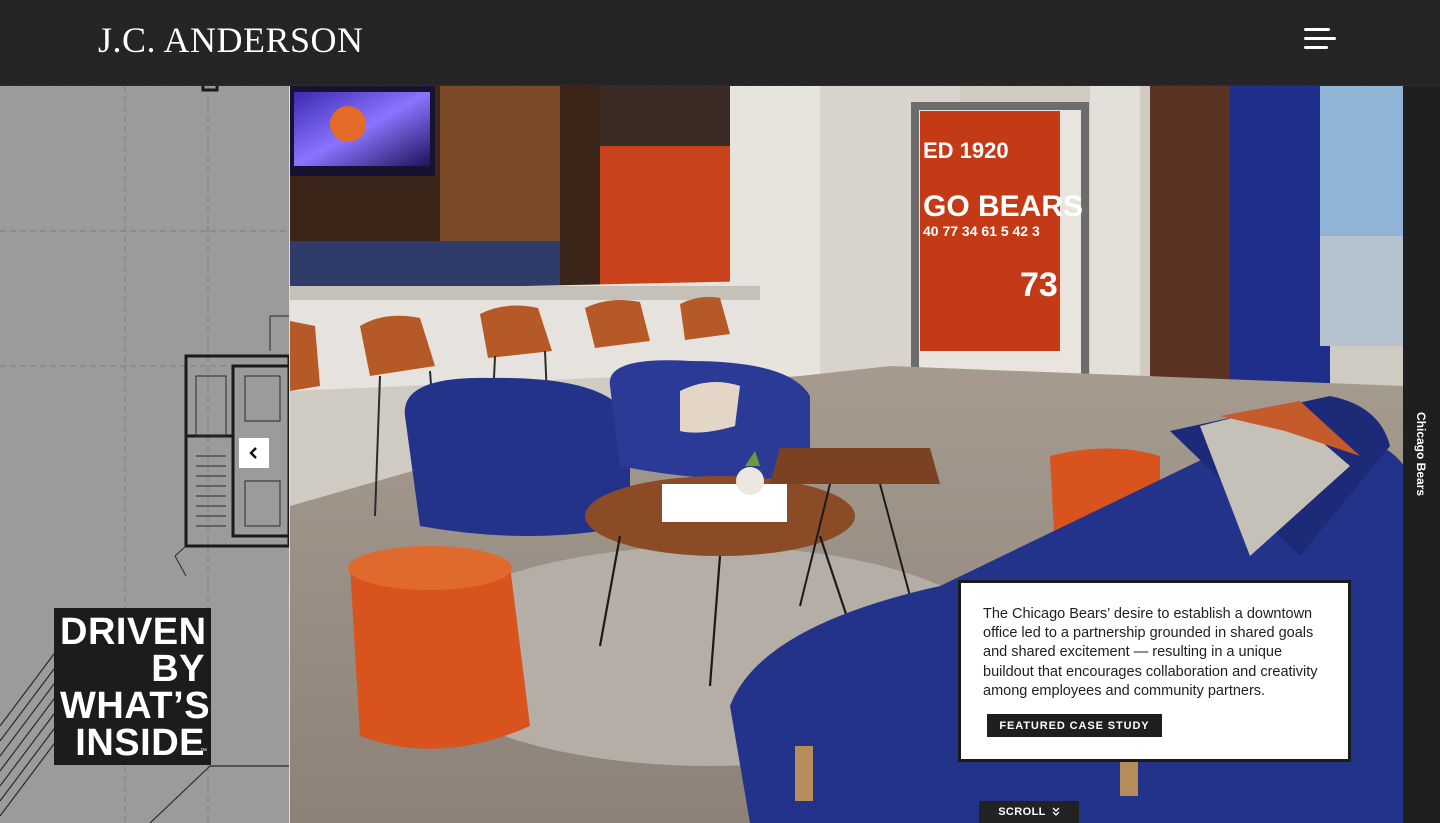 The width and height of the screenshot is (1440, 823). What do you see at coordinates (231, 40) in the screenshot?
I see `logo: J.C. ANDERSON` at bounding box center [231, 40].